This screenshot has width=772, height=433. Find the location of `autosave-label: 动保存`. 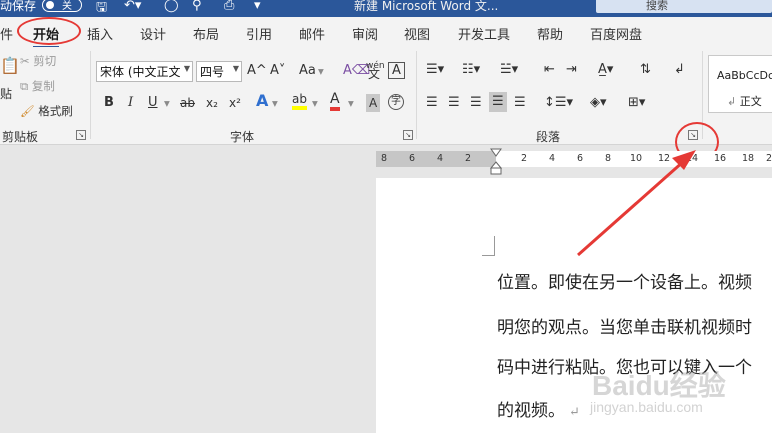

autosave-label: 动保存 is located at coordinates (18, 6).